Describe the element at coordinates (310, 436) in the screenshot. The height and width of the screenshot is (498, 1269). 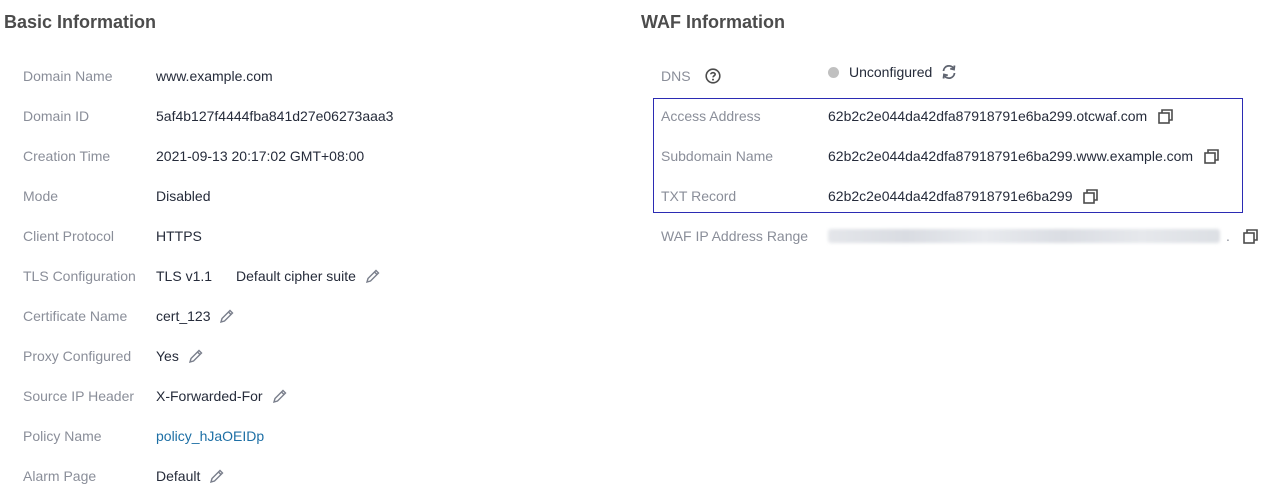
I see `policy-name-row: Policy Name policy_hJaOEIDp` at that location.